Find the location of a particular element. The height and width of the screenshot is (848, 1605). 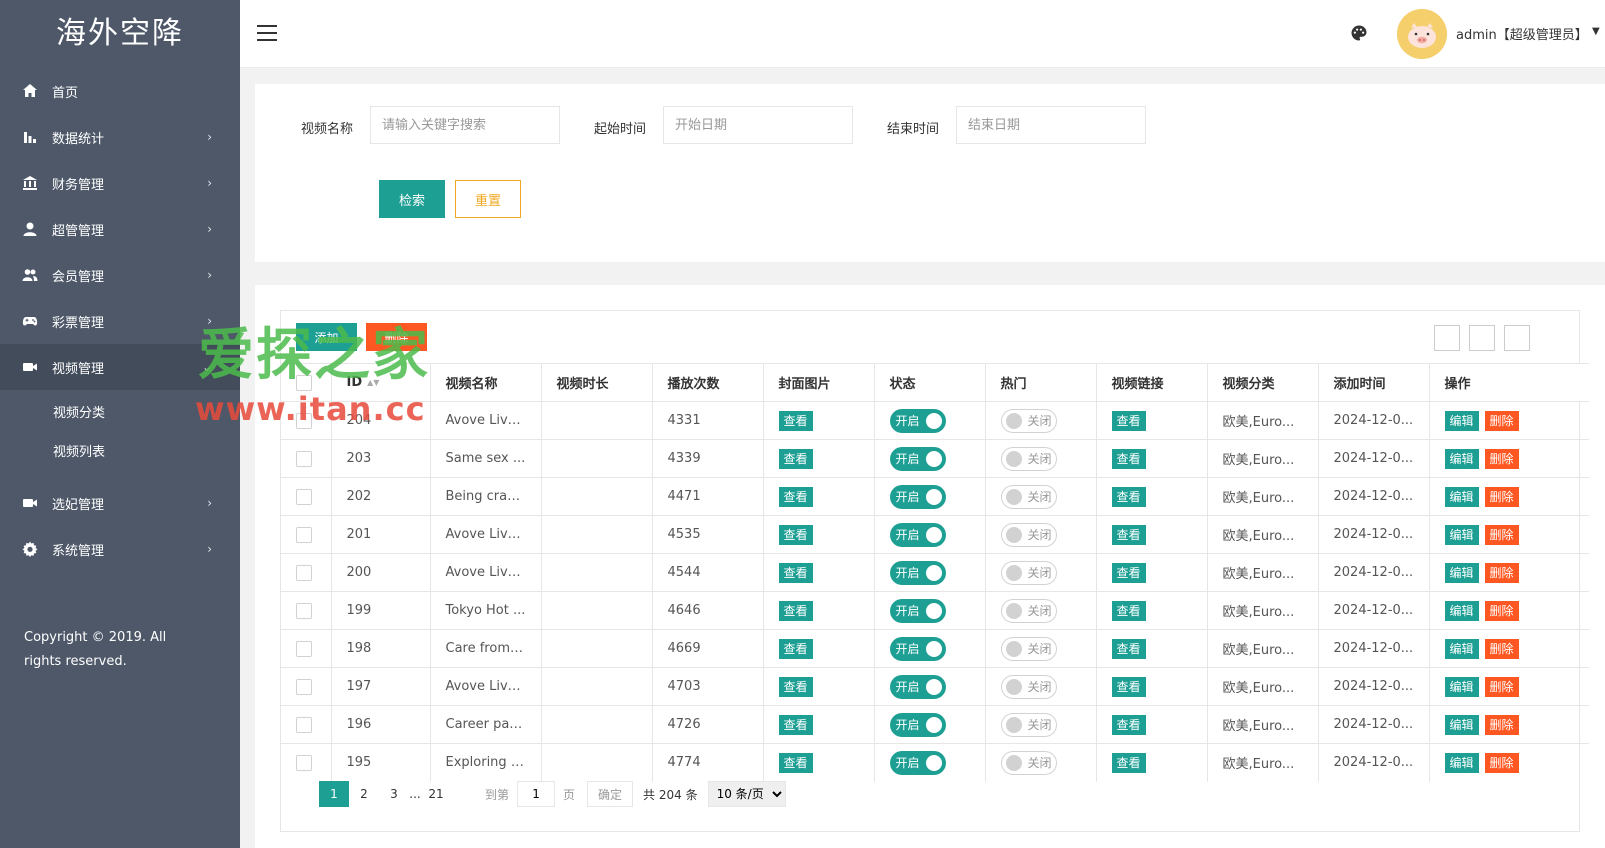

page-1: 1 is located at coordinates (334, 794).